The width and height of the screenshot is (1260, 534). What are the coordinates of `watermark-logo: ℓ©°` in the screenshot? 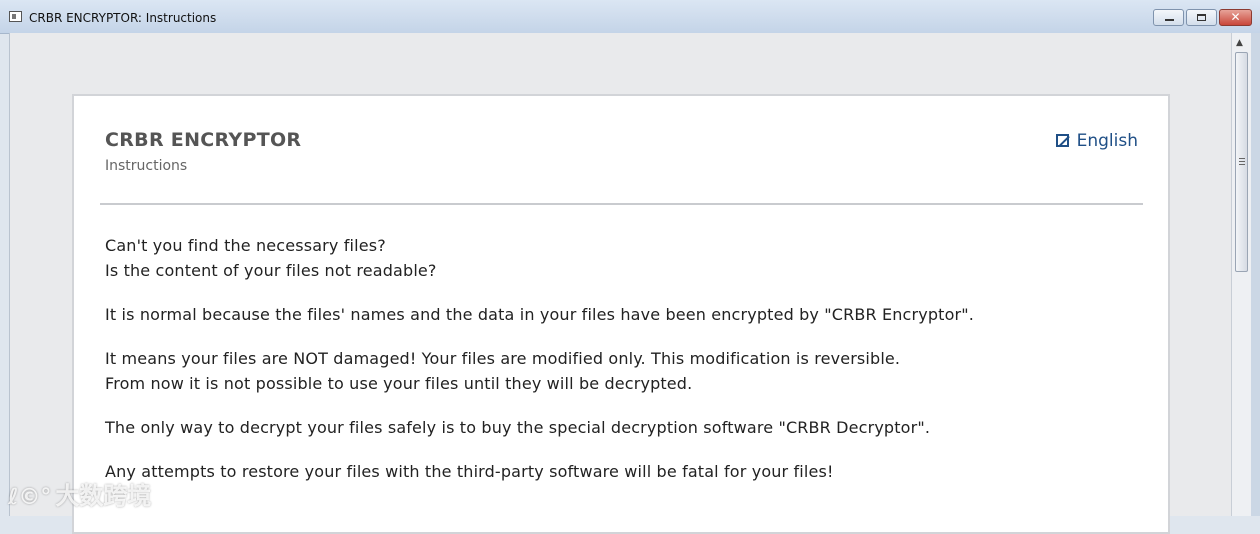 It's located at (30, 497).